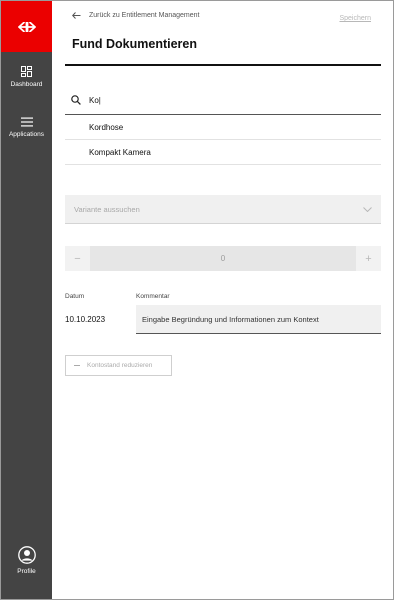 This screenshot has width=394, height=600. What do you see at coordinates (355, 18) in the screenshot?
I see `save-button: Speichern` at bounding box center [355, 18].